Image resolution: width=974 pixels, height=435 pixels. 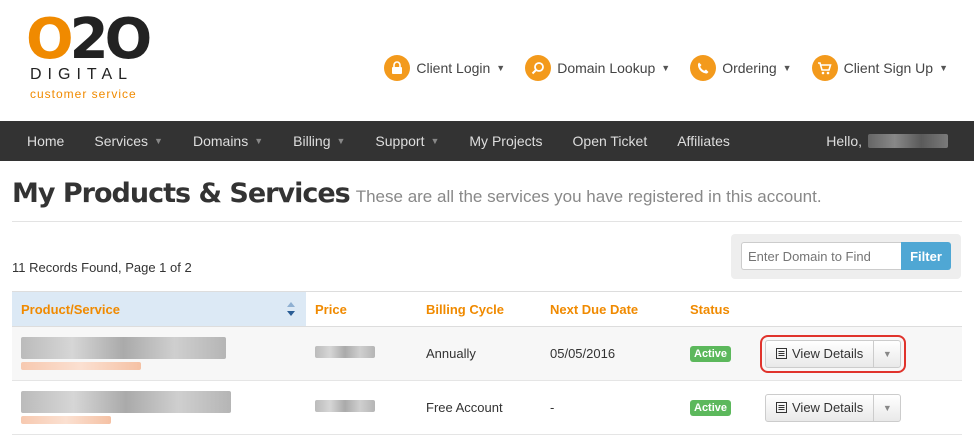 I want to click on page-title: My Products & Services, so click(x=181, y=193).